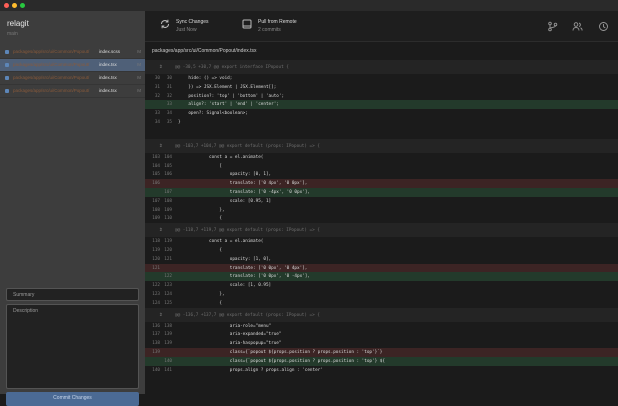 The width and height of the screenshot is (618, 406). Describe the element at coordinates (156, 344) in the screenshot. I see `old-line-number: 138` at that location.